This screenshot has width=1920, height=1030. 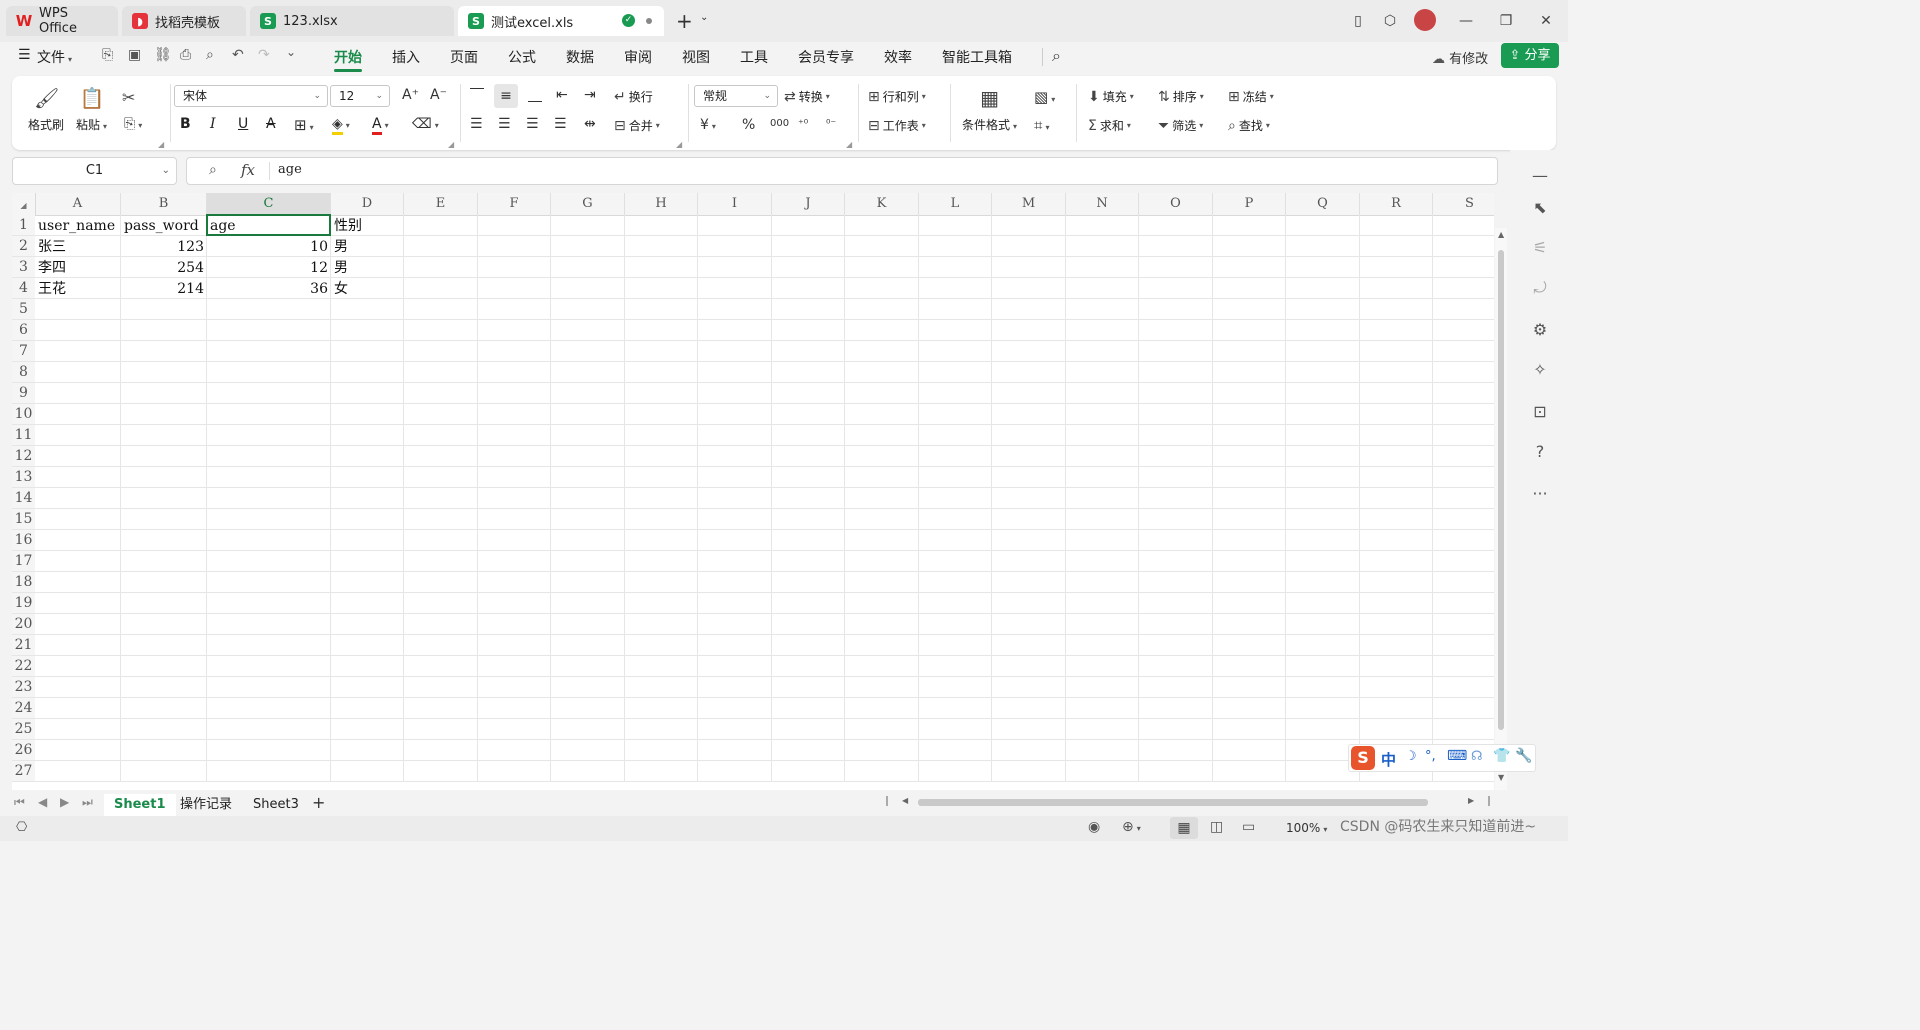 I want to click on copy-icon: ⎘ ▾, so click(x=133, y=124).